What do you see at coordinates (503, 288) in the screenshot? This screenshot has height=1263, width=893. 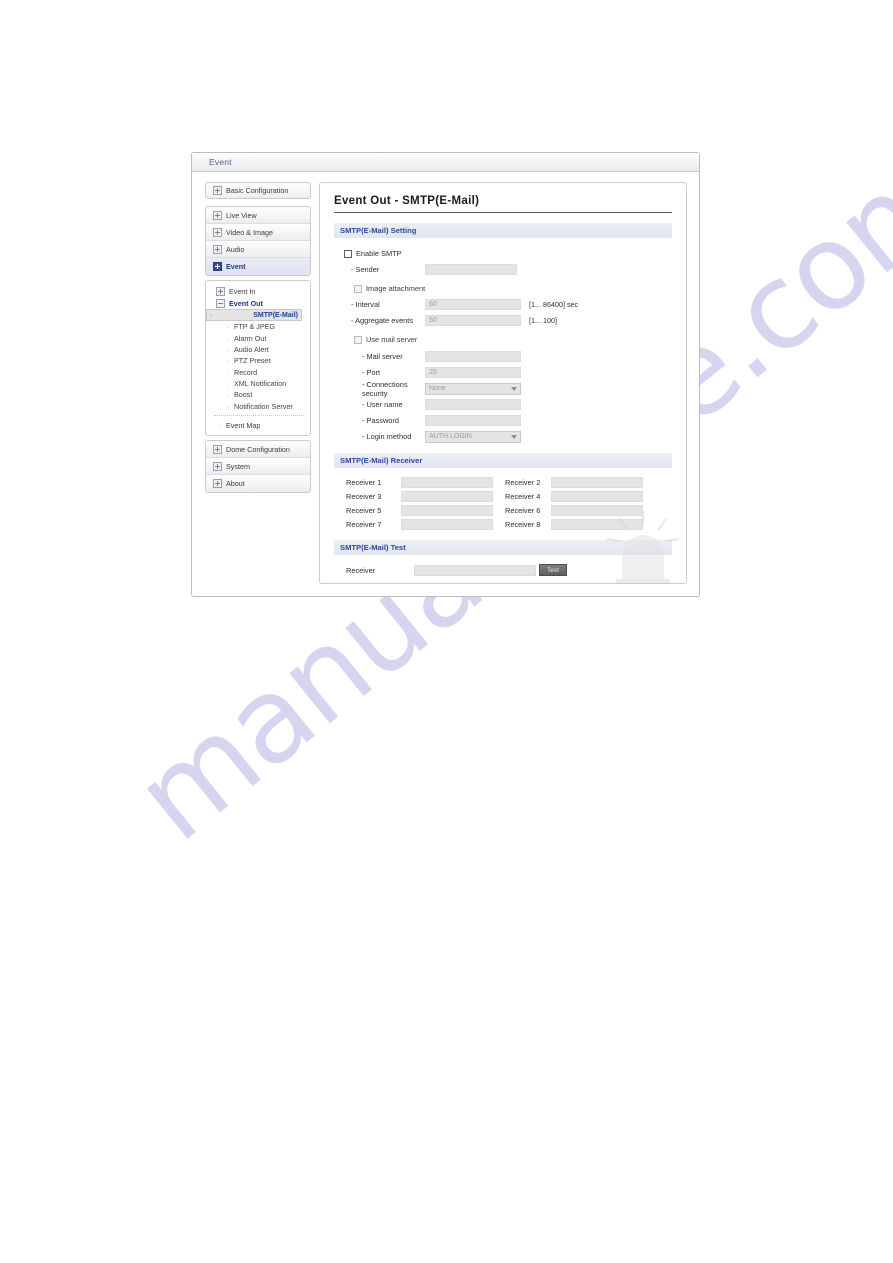 I see `image-attachment-row: Image attachment` at bounding box center [503, 288].